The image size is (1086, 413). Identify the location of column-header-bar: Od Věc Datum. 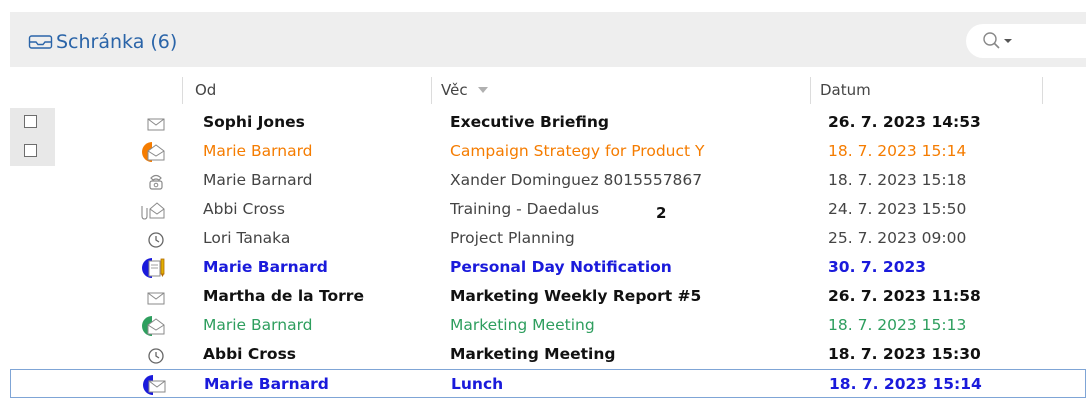
(548, 90).